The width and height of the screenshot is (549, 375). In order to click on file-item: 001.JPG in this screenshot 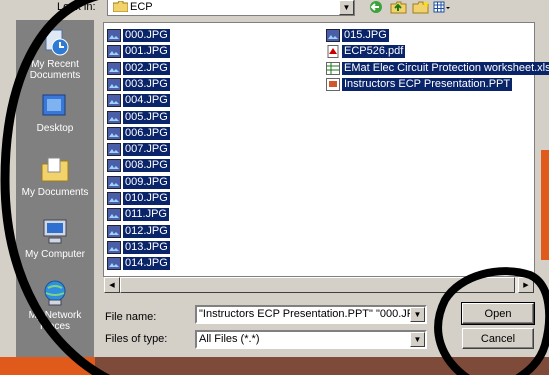, I will do `click(138, 51)`.